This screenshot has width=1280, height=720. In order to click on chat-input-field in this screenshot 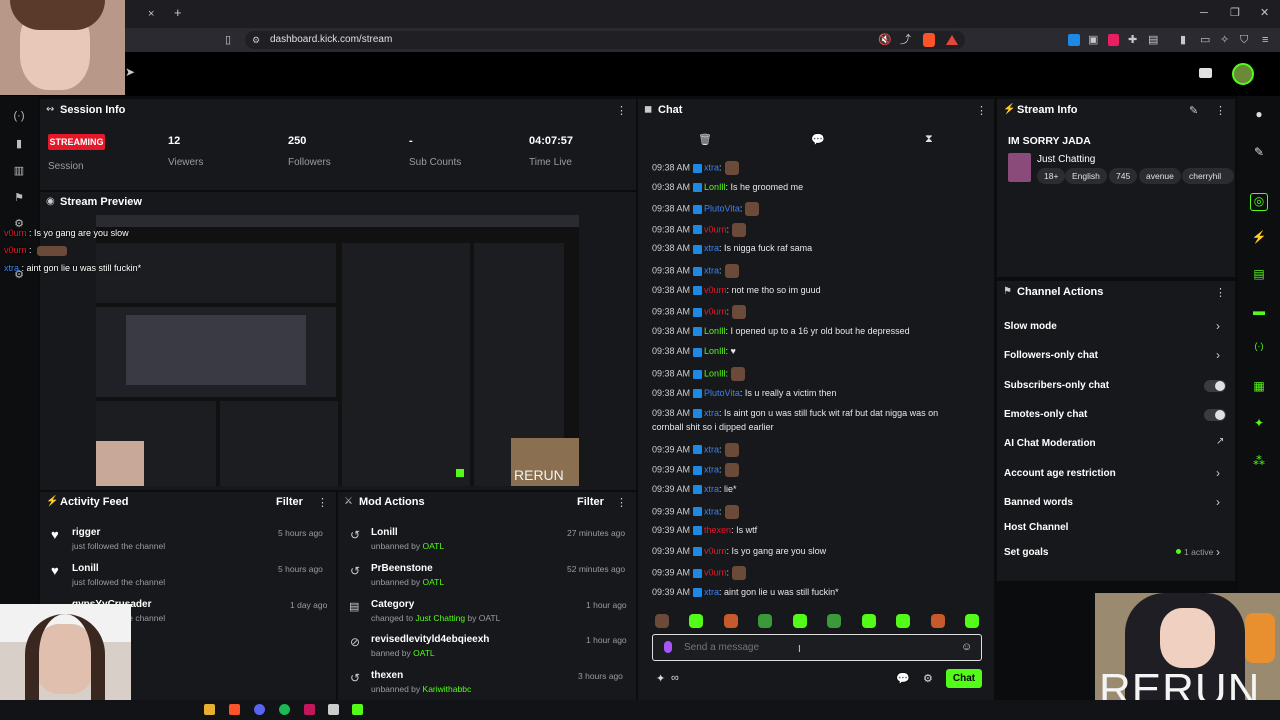, I will do `click(814, 647)`.